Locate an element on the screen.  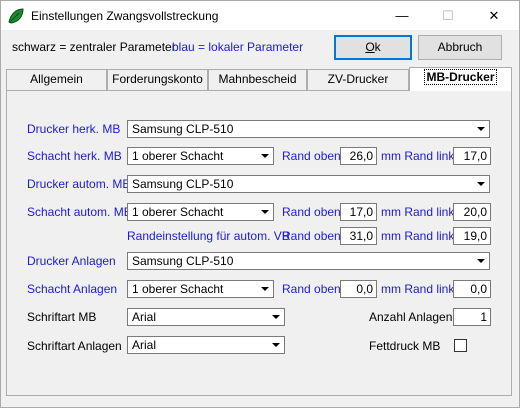
schriftart-anlagen-select: Arial is located at coordinates (206, 345).